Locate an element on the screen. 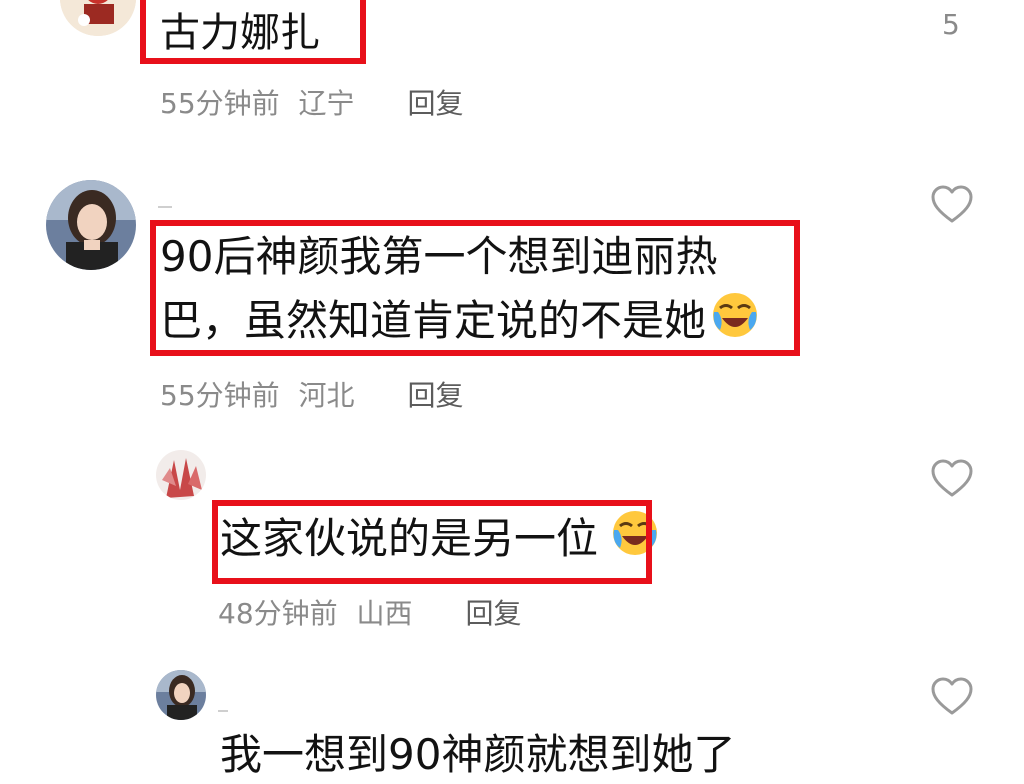 The height and width of the screenshot is (784, 1024). like-count: 5 is located at coordinates (951, 24).